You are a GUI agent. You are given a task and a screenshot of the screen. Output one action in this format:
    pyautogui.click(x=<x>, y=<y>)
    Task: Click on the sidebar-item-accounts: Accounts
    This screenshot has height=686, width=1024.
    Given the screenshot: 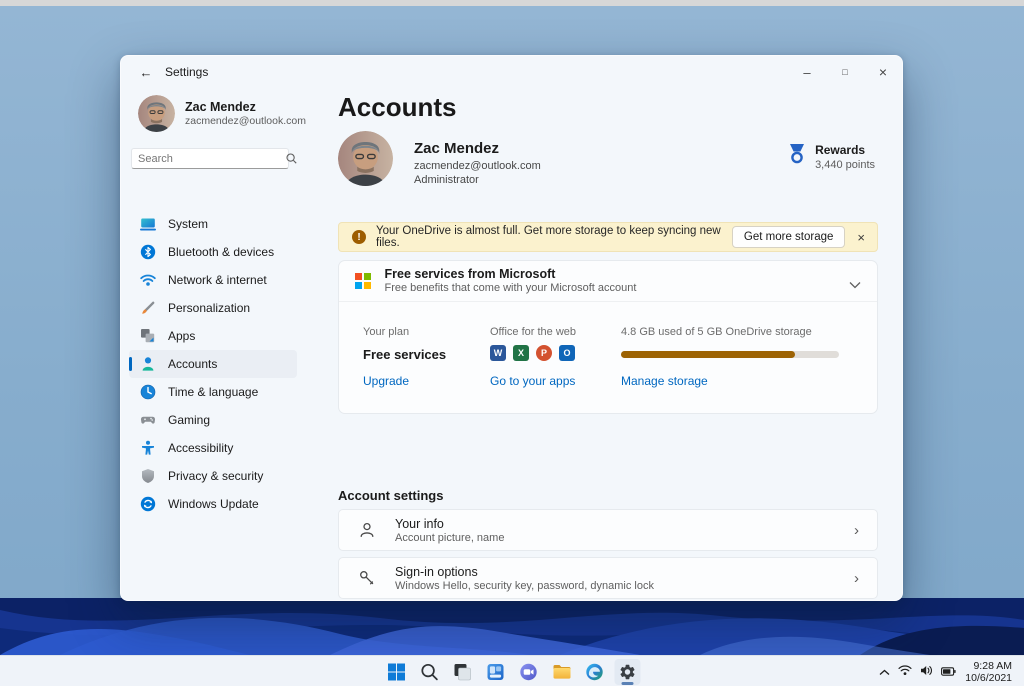 What is the action you would take?
    pyautogui.click(x=213, y=364)
    